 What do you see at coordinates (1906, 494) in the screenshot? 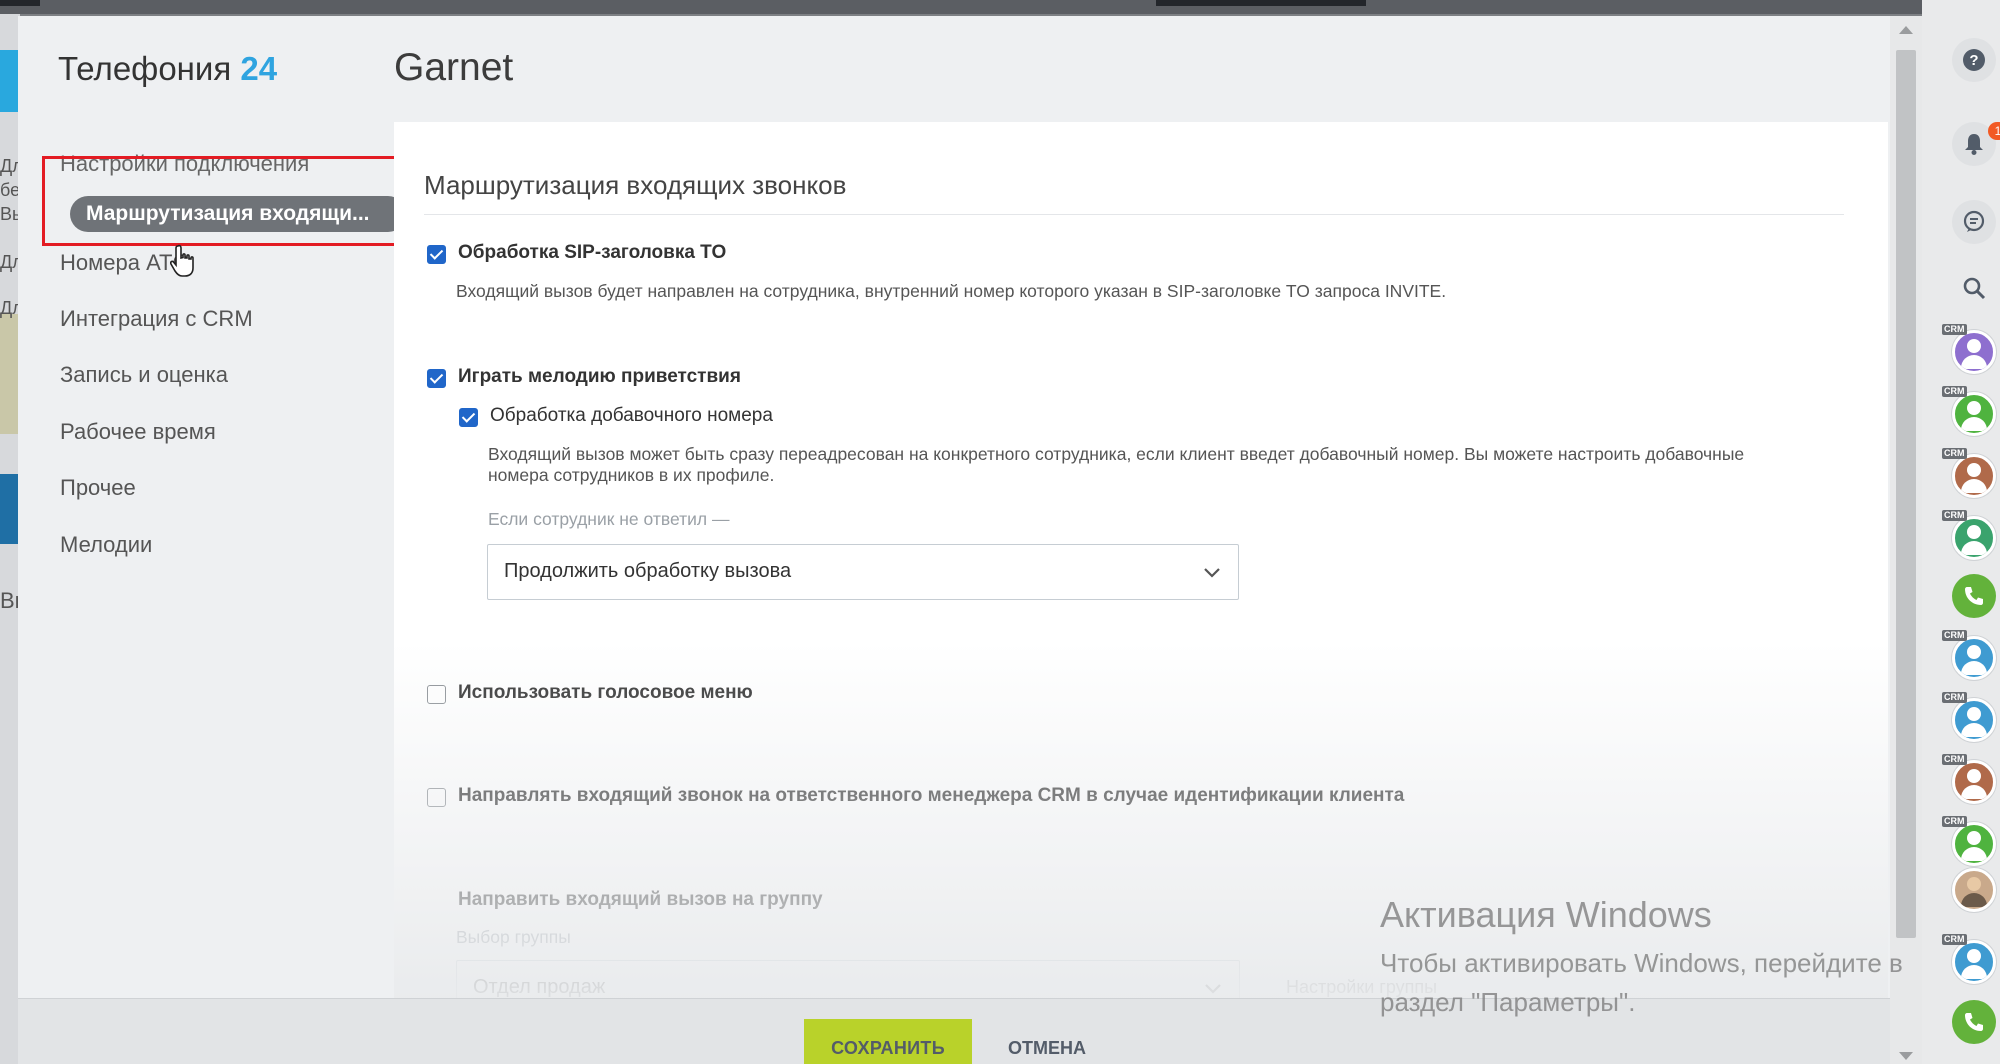
I see `scroll-thumb` at bounding box center [1906, 494].